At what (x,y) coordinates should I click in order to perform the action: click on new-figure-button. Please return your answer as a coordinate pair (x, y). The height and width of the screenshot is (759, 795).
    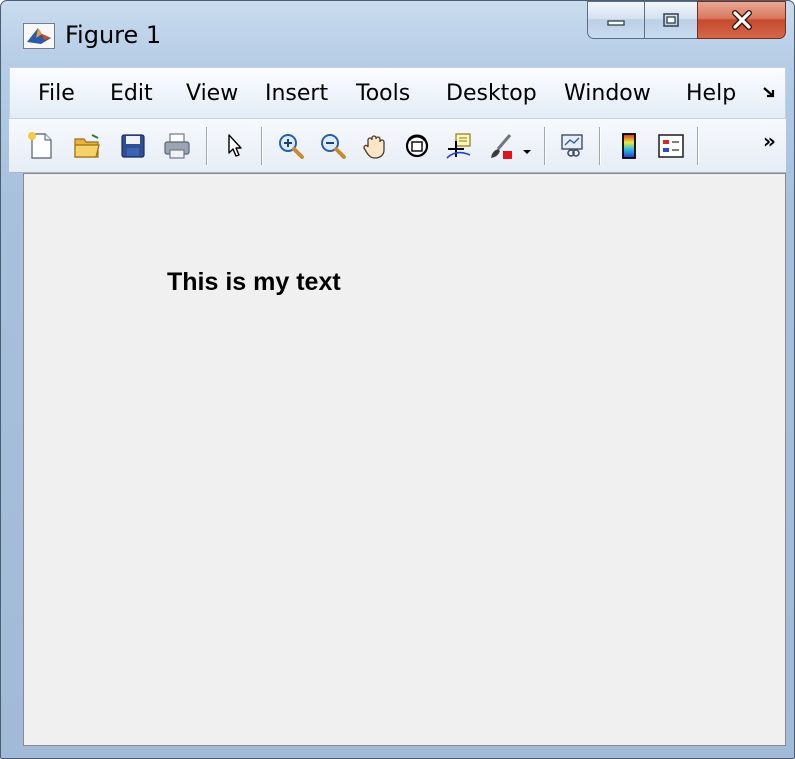
    Looking at the image, I should click on (41, 146).